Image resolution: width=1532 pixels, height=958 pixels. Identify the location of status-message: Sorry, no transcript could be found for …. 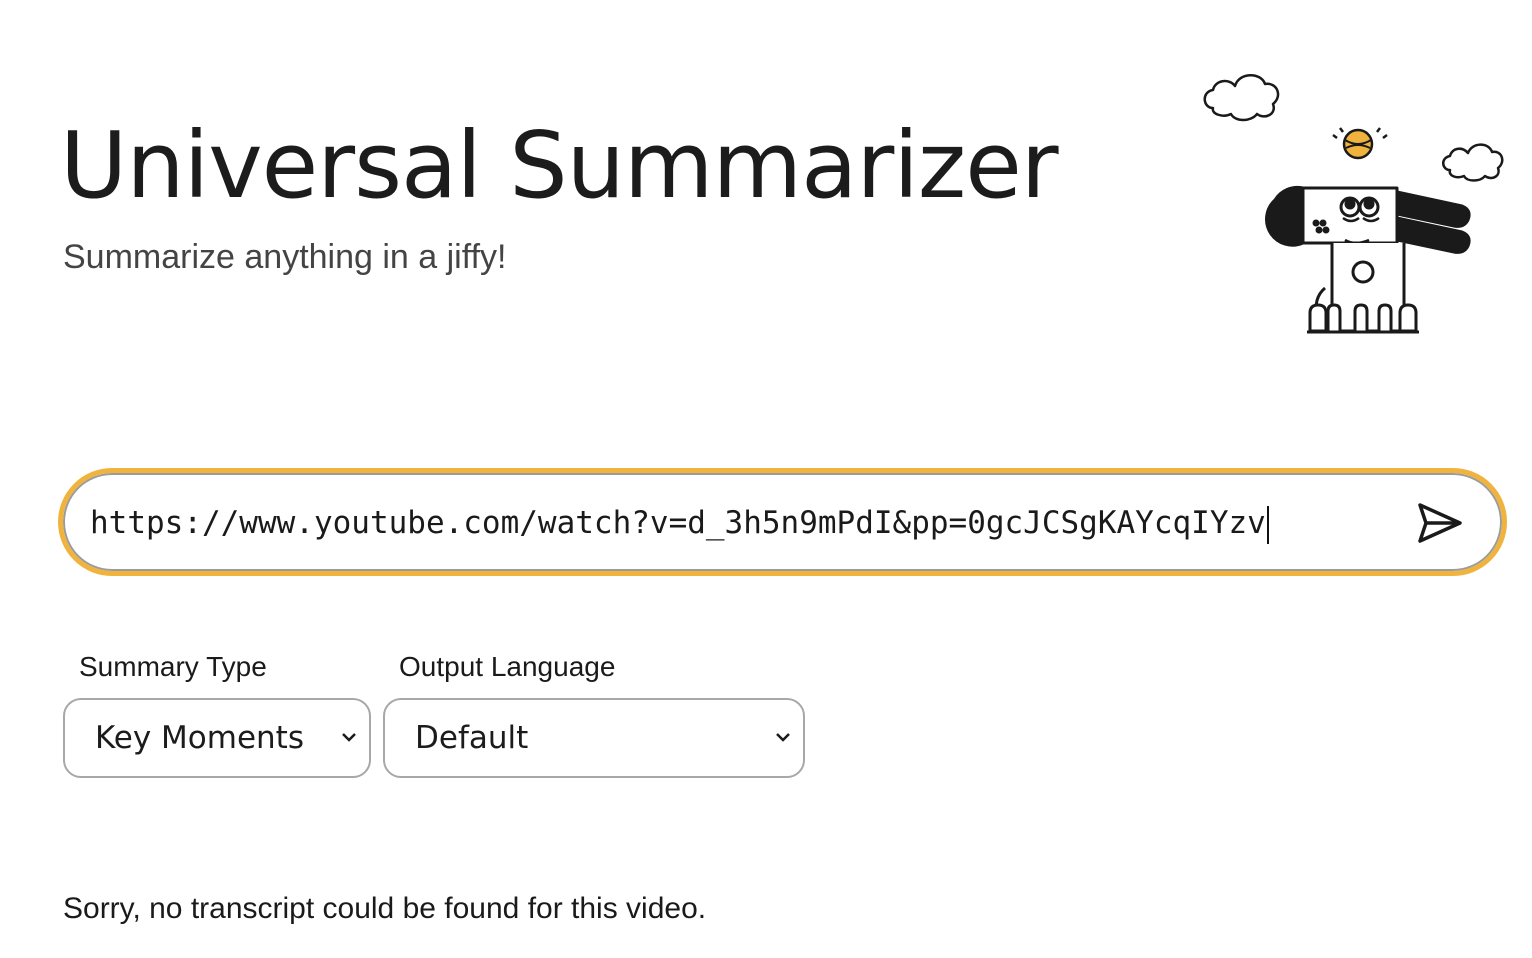
(385, 908).